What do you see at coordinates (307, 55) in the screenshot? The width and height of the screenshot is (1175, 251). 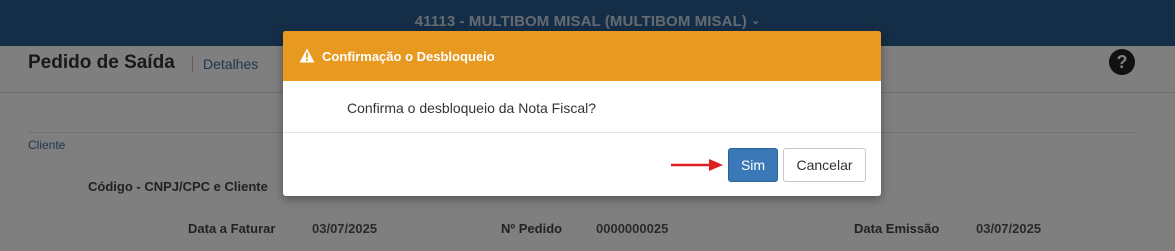 I see `warning-icon` at bounding box center [307, 55].